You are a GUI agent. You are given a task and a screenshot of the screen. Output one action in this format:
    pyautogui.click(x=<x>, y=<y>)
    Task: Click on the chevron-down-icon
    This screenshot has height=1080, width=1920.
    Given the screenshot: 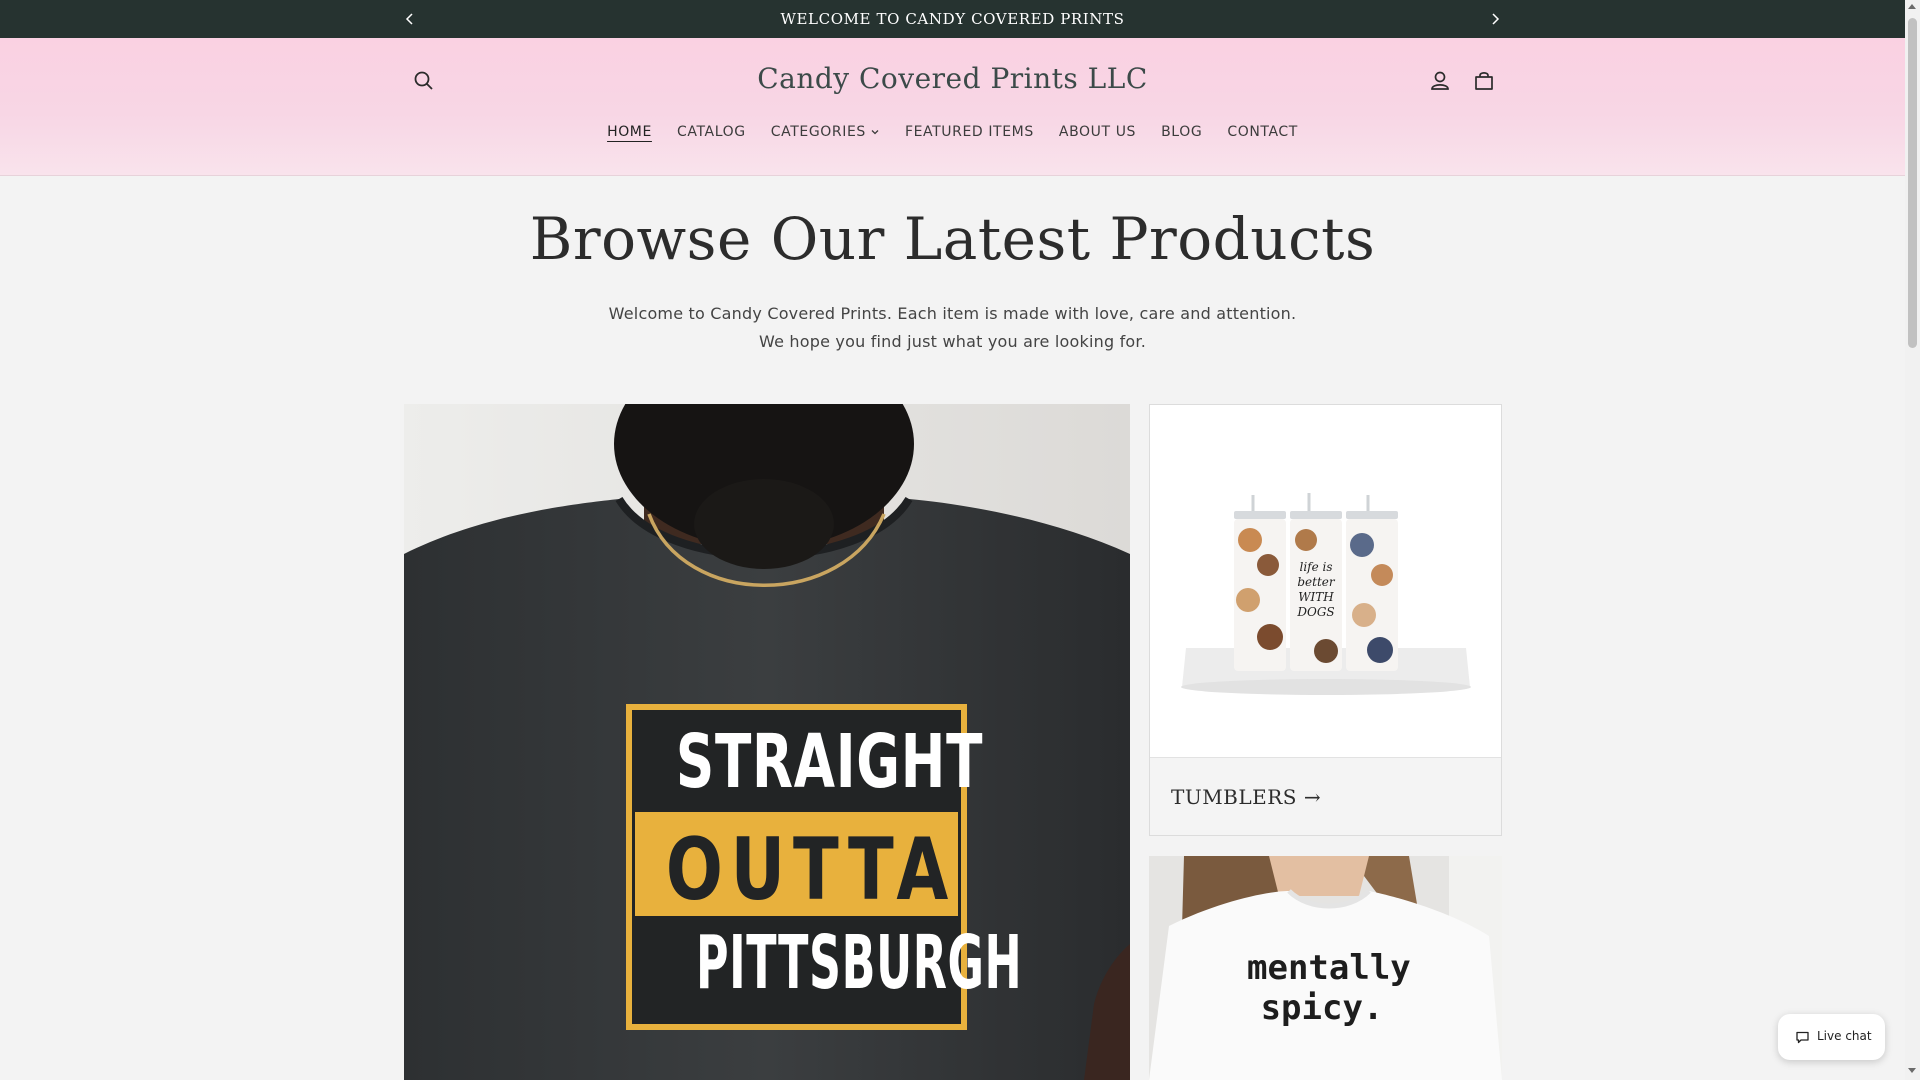 What is the action you would take?
    pyautogui.click(x=875, y=132)
    